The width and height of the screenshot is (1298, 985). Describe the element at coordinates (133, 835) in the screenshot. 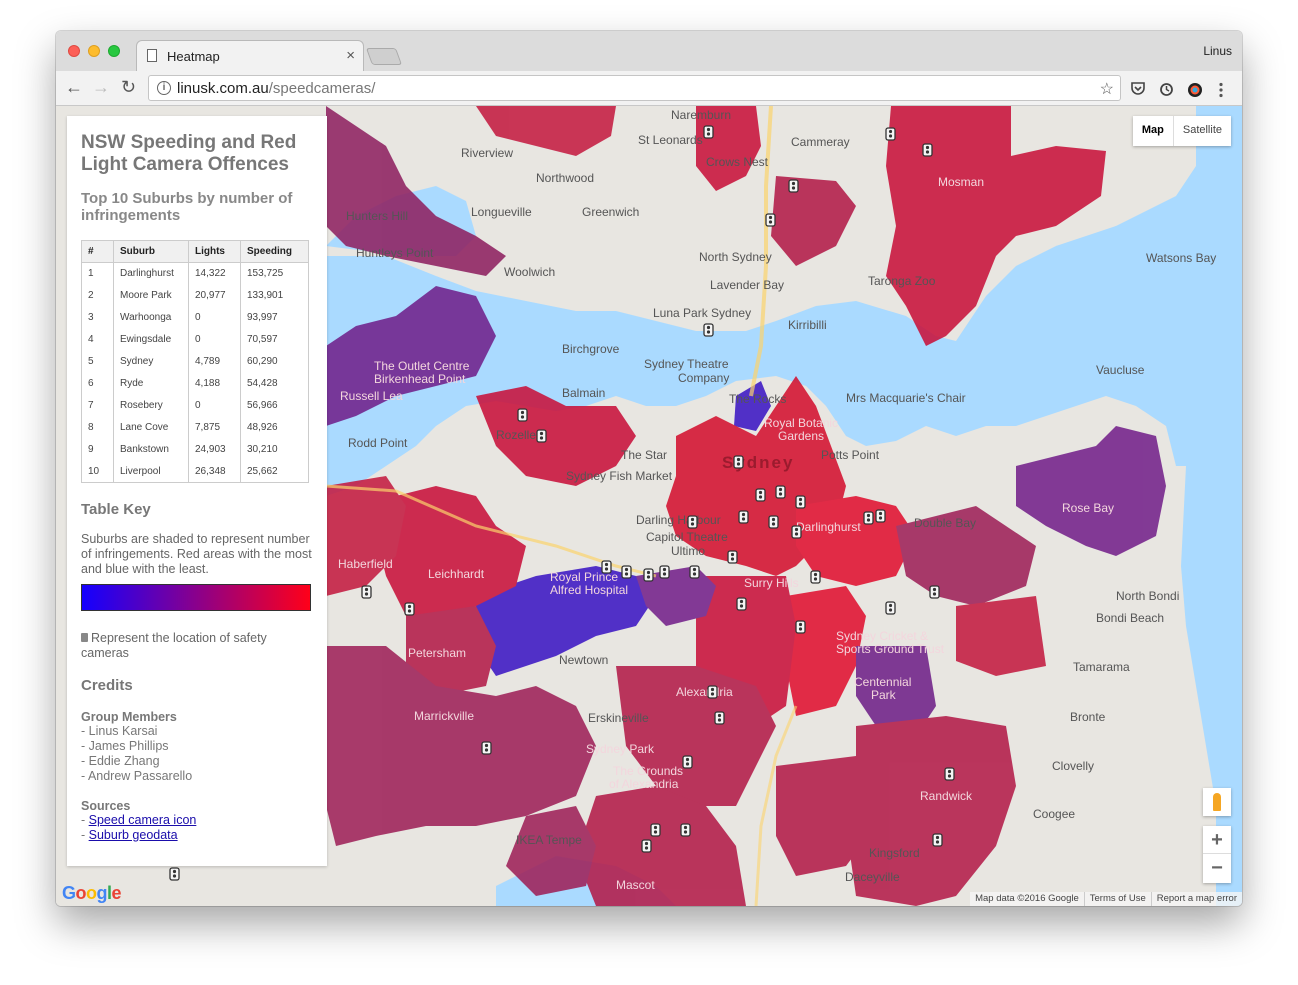

I see `suburb-geodata-link: Suburb geodata` at that location.